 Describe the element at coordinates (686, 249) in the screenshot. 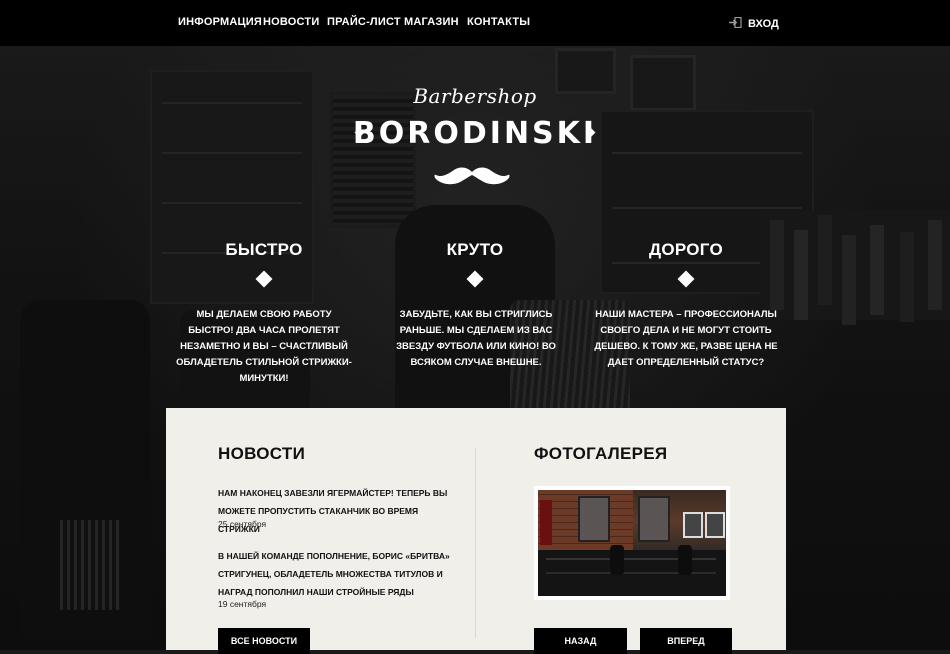

I see `feature-title-expensive: ДОРОГО` at that location.